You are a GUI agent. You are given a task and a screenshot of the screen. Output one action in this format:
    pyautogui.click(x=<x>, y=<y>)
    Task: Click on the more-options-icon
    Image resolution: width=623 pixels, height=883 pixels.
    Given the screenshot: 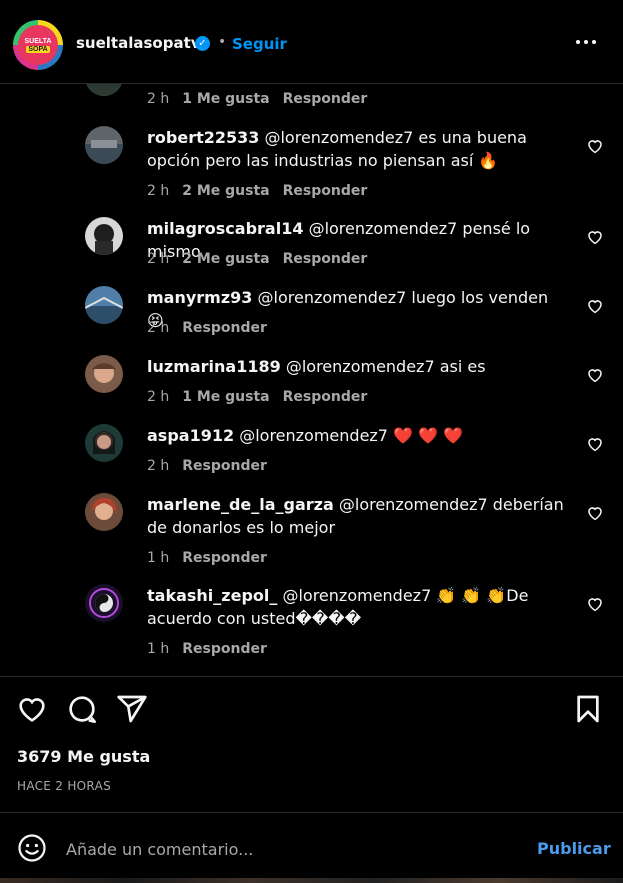 What is the action you would take?
    pyautogui.click(x=586, y=42)
    